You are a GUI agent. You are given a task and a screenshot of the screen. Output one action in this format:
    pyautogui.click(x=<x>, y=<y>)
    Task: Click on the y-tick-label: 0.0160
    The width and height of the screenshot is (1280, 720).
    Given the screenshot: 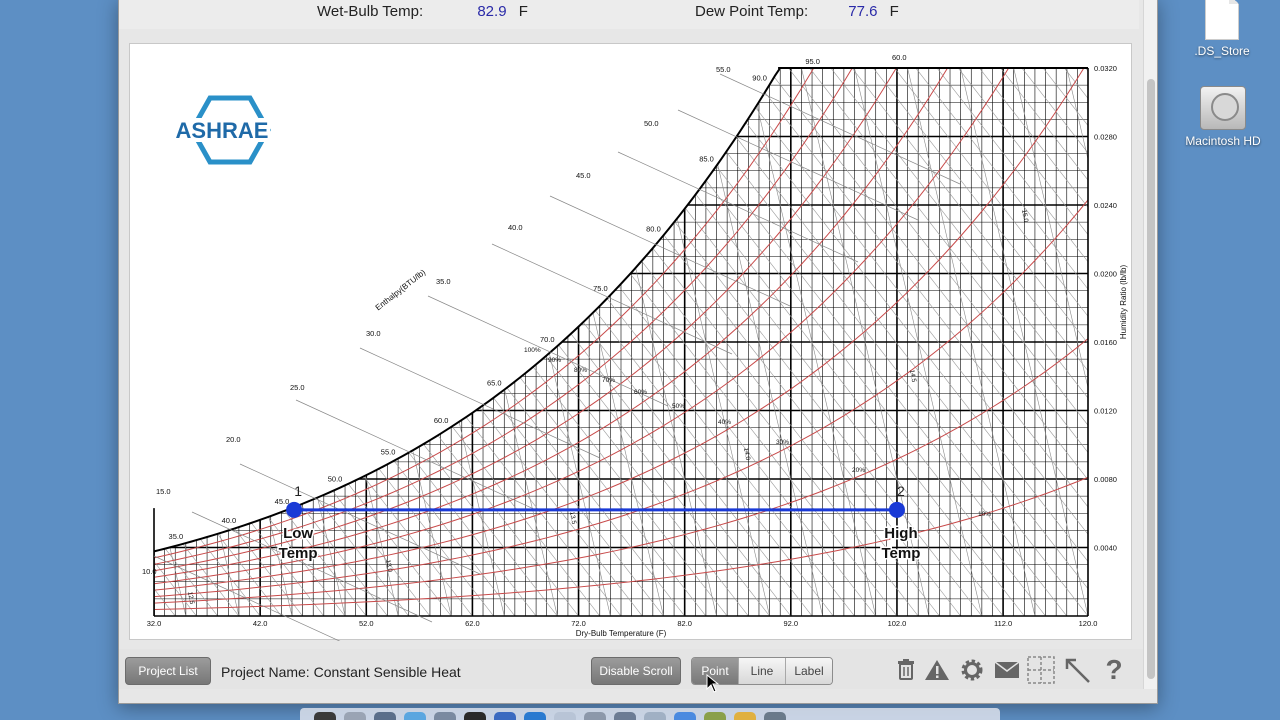 What is the action you would take?
    pyautogui.click(x=1105, y=342)
    